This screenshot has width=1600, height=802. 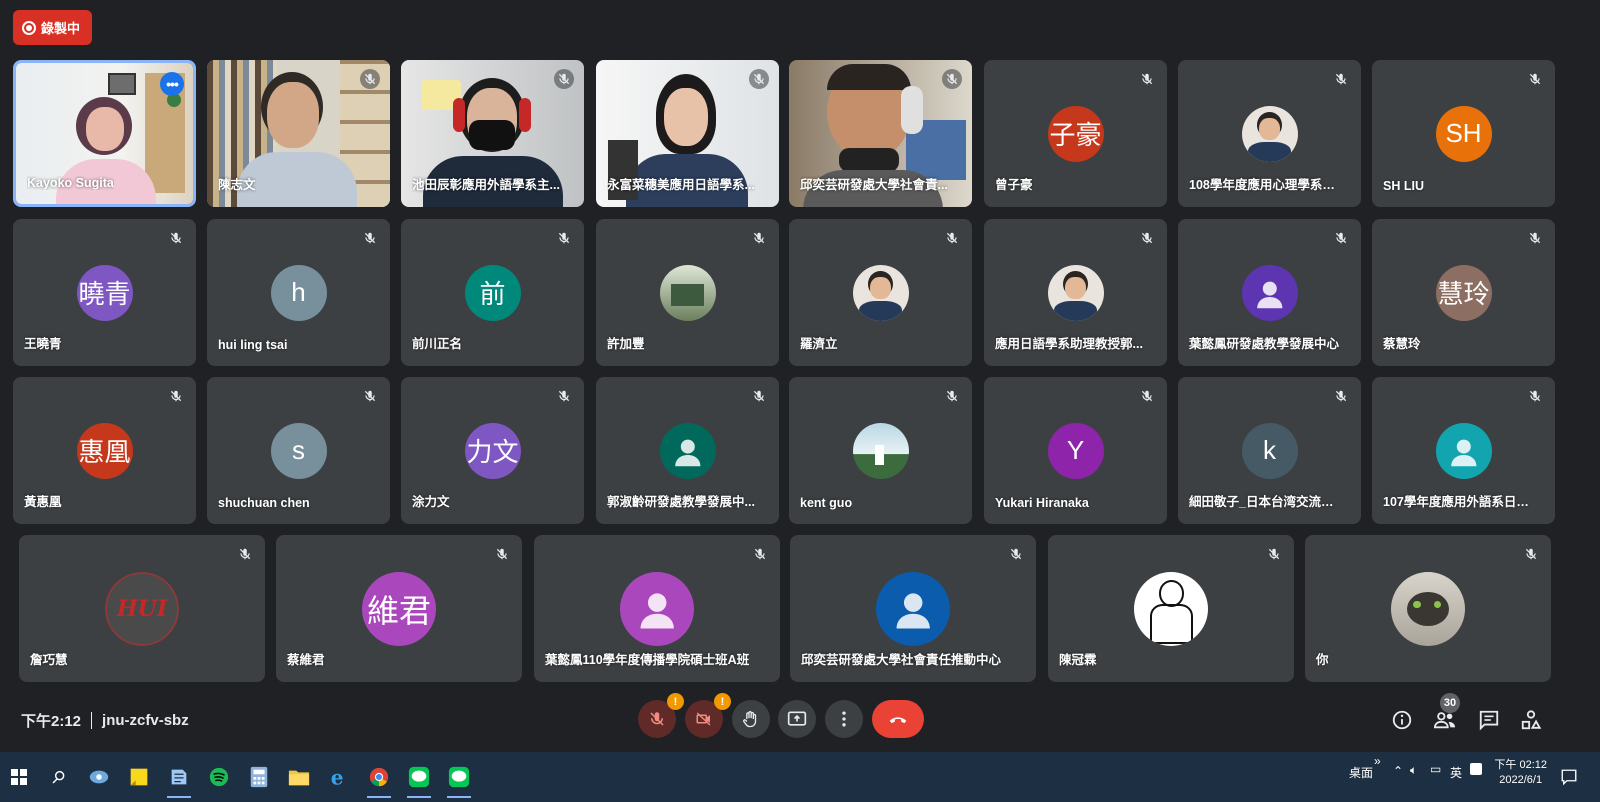 I want to click on participant-name: 陳冠霖, so click(x=1078, y=660).